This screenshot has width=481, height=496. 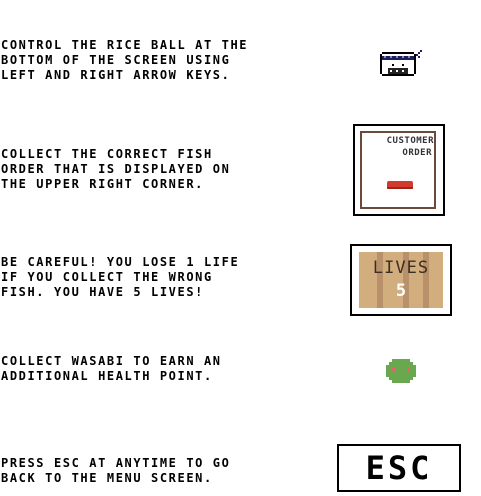 I want to click on lives-card: LIVES 5, so click(x=401, y=280).